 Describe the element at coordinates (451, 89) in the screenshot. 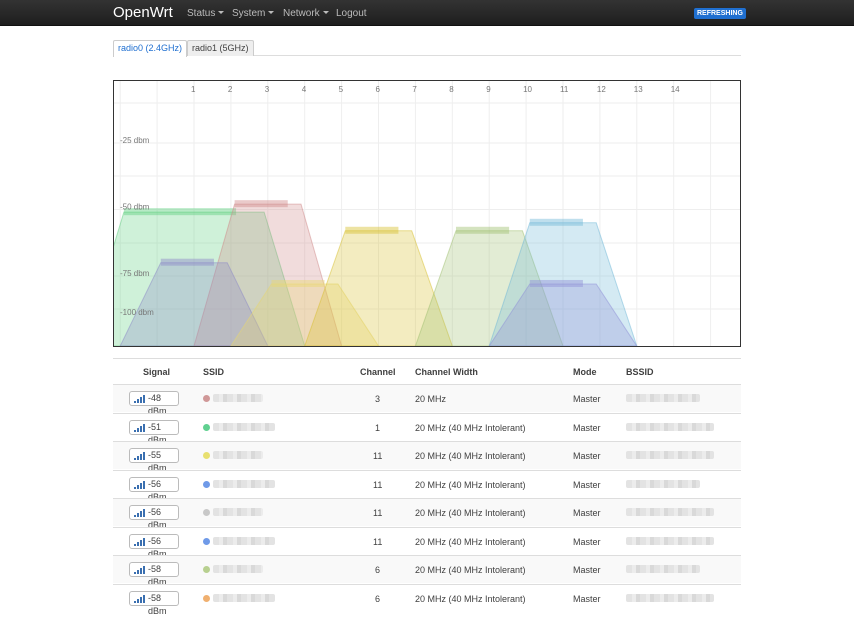

I see `channel-tick-label: 8` at that location.